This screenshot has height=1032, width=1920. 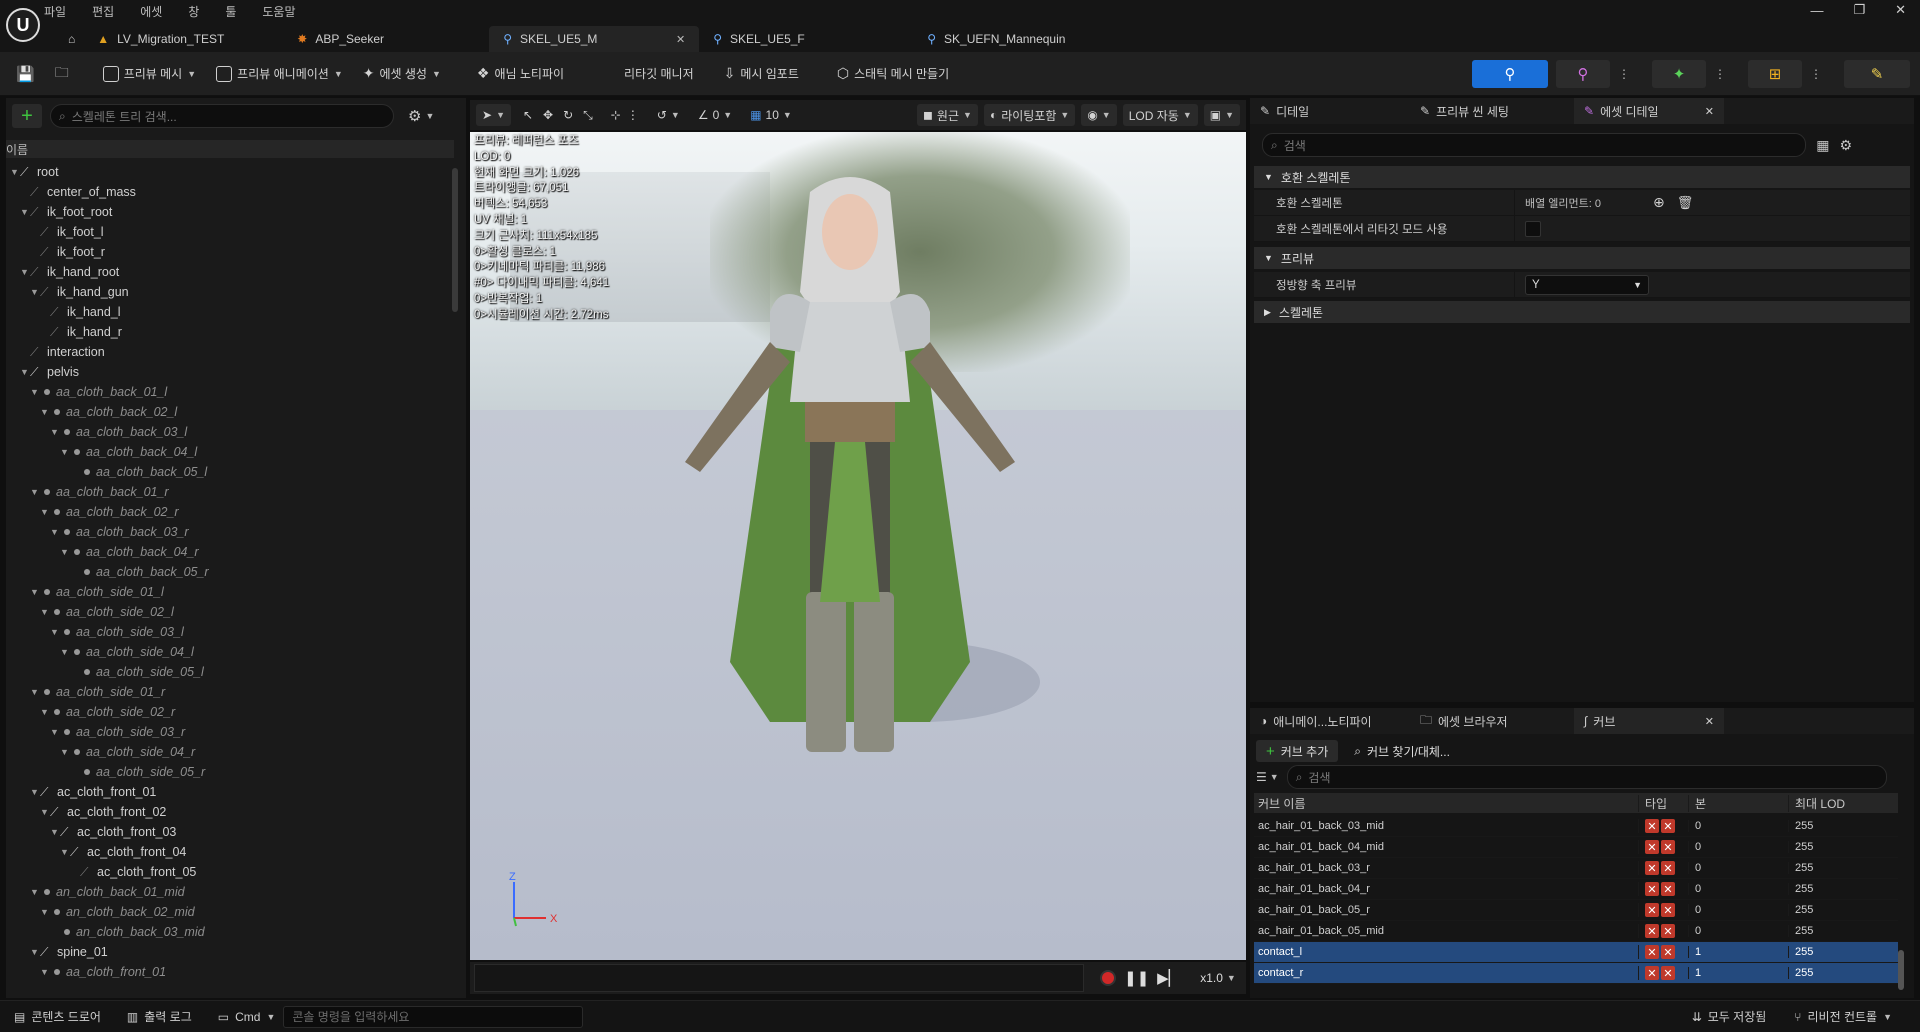 What do you see at coordinates (1218, 978) in the screenshot?
I see `playback-speed-button: x1.0 ▼` at bounding box center [1218, 978].